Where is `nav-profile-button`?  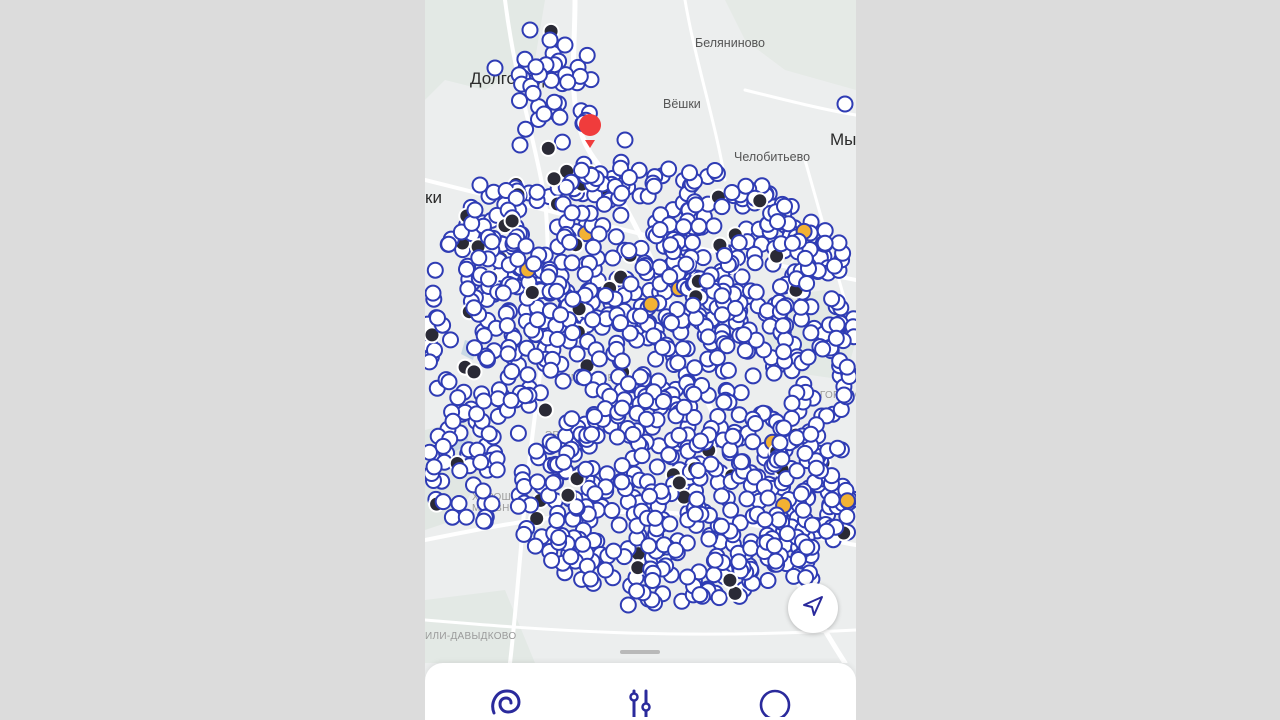 nav-profile-button is located at coordinates (775, 701).